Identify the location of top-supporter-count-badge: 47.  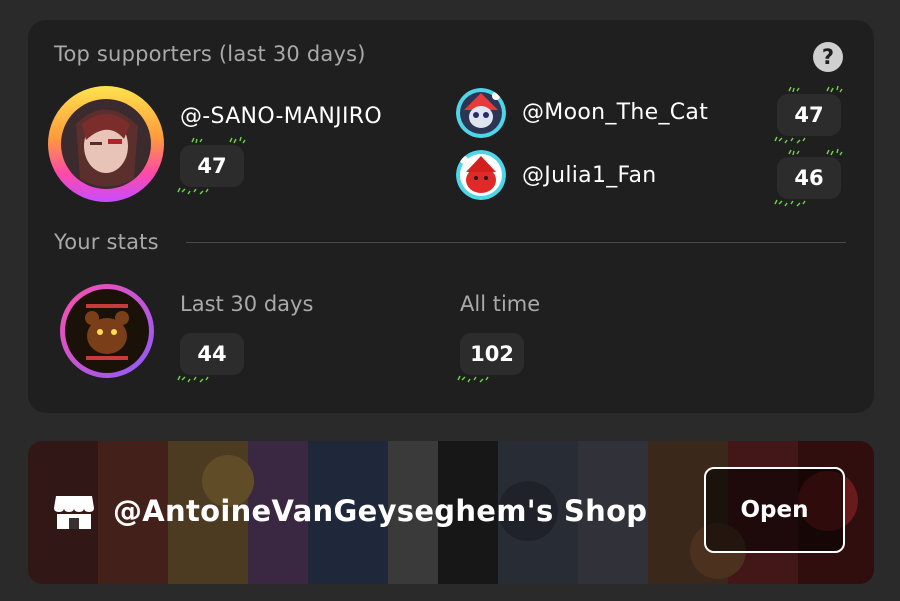
(213, 167).